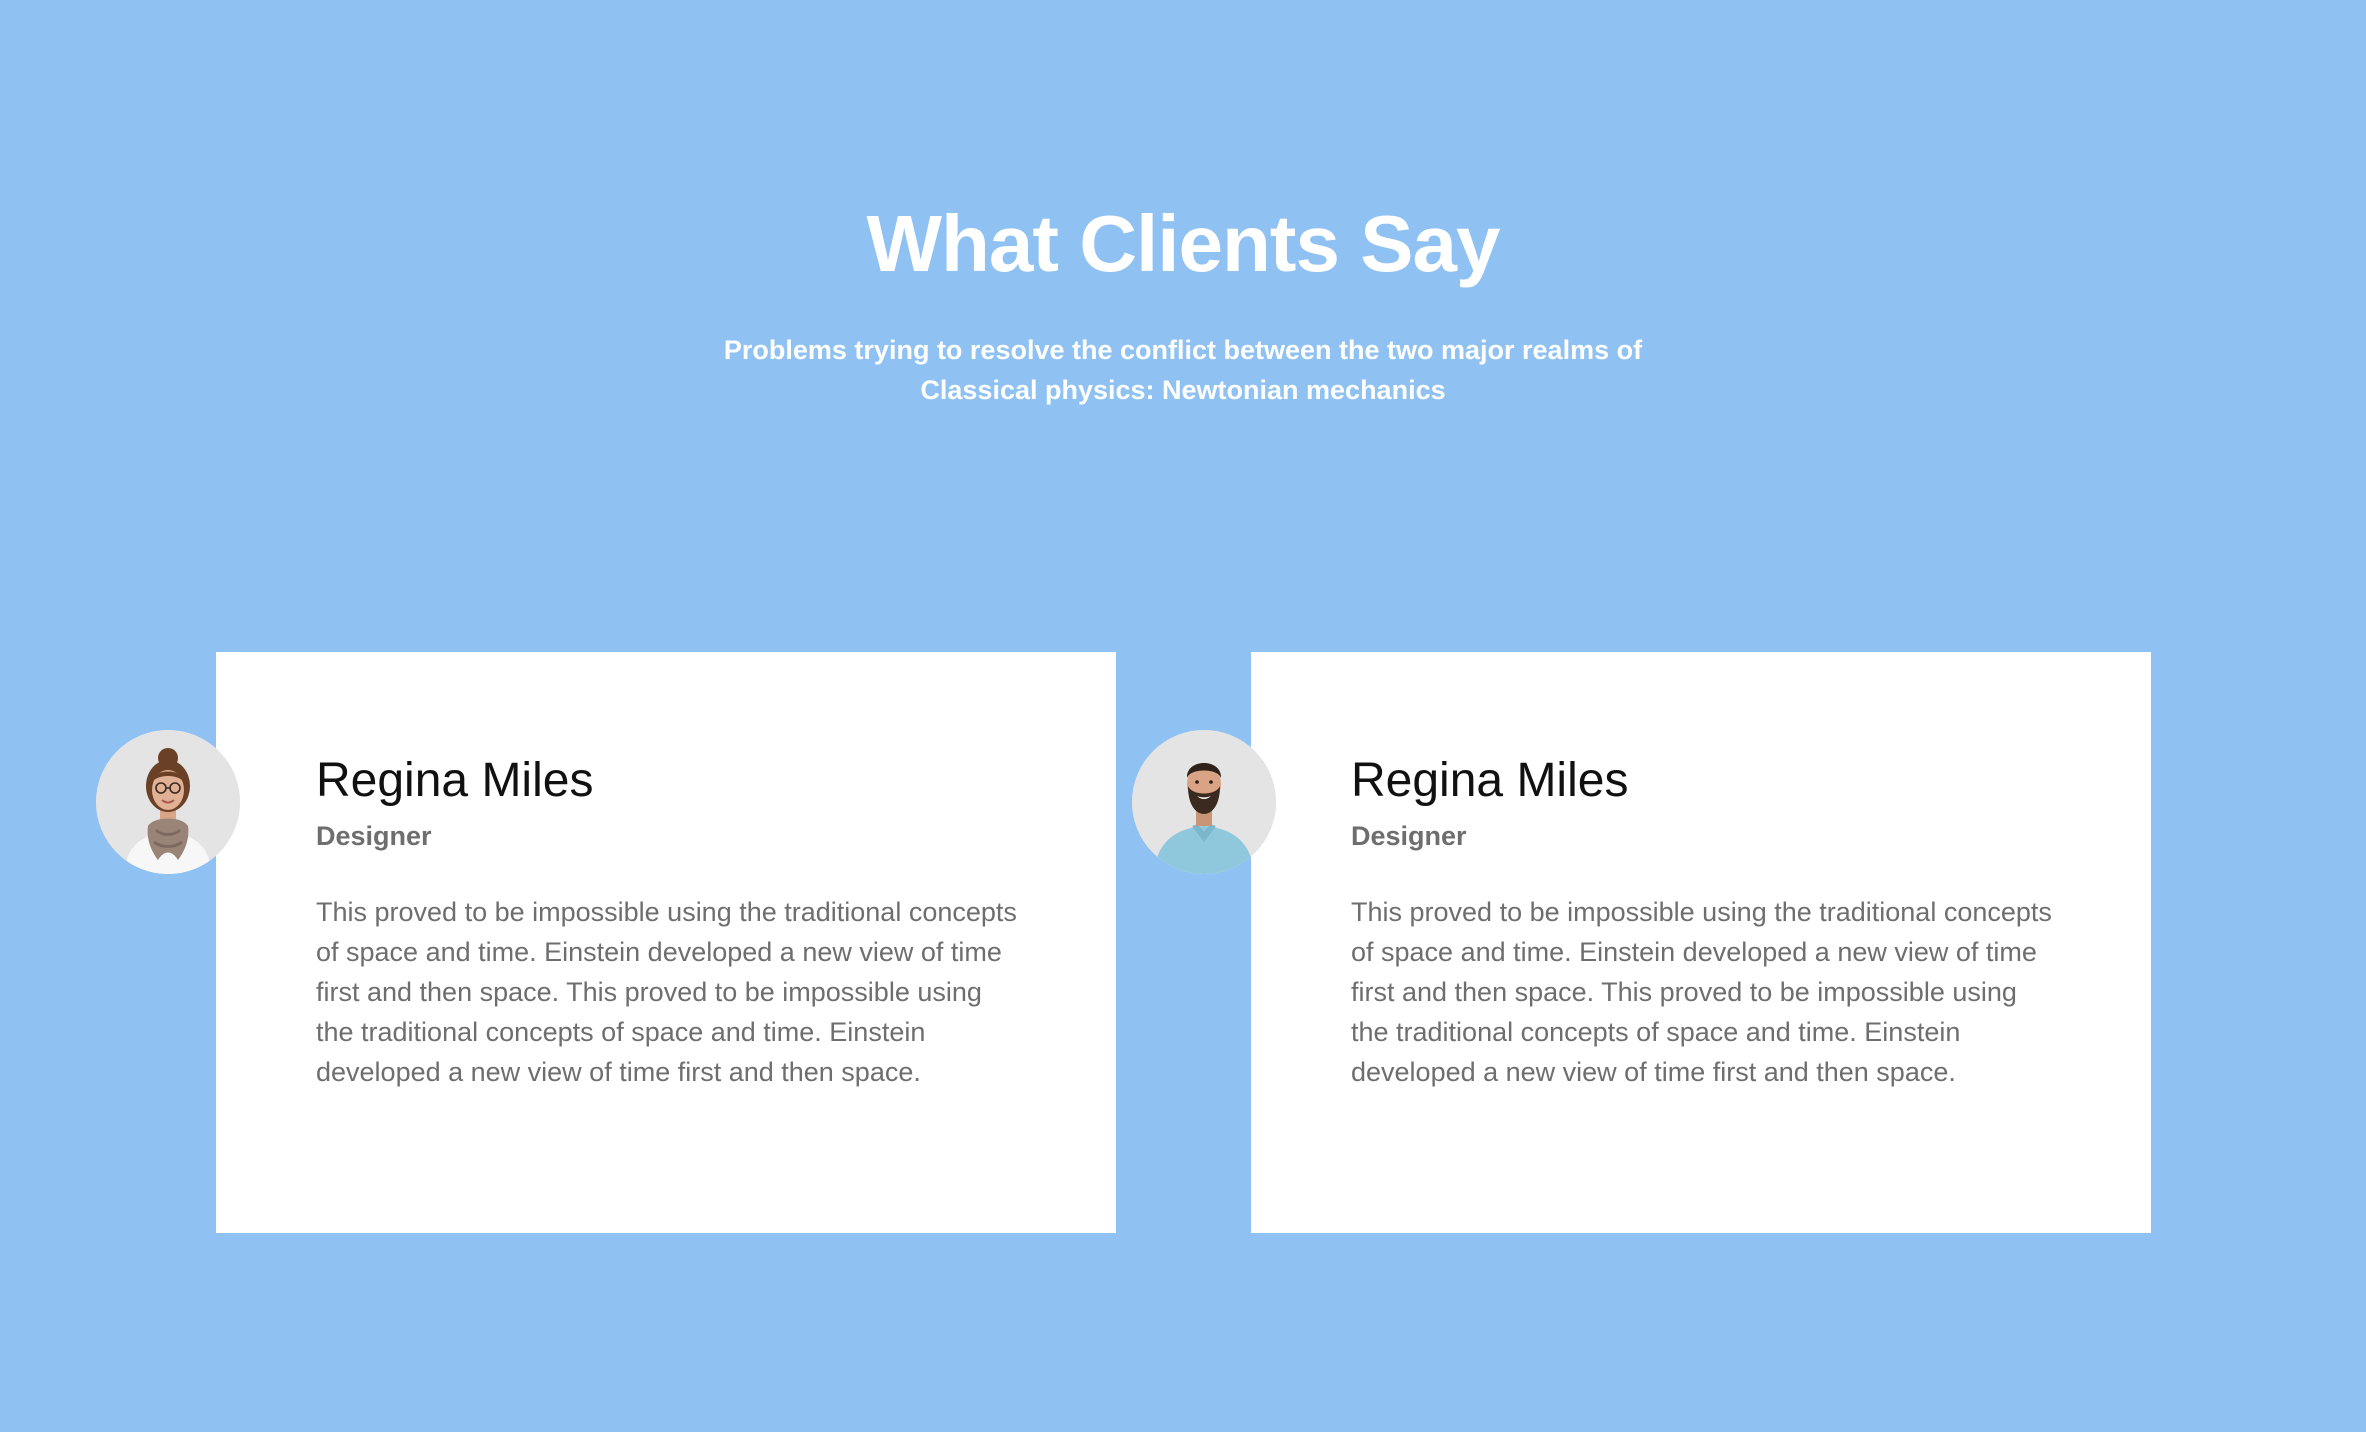 Image resolution: width=2366 pixels, height=1432 pixels. I want to click on subtitle-line-2: Classical physics: Newtonian mechanics, so click(1183, 390).